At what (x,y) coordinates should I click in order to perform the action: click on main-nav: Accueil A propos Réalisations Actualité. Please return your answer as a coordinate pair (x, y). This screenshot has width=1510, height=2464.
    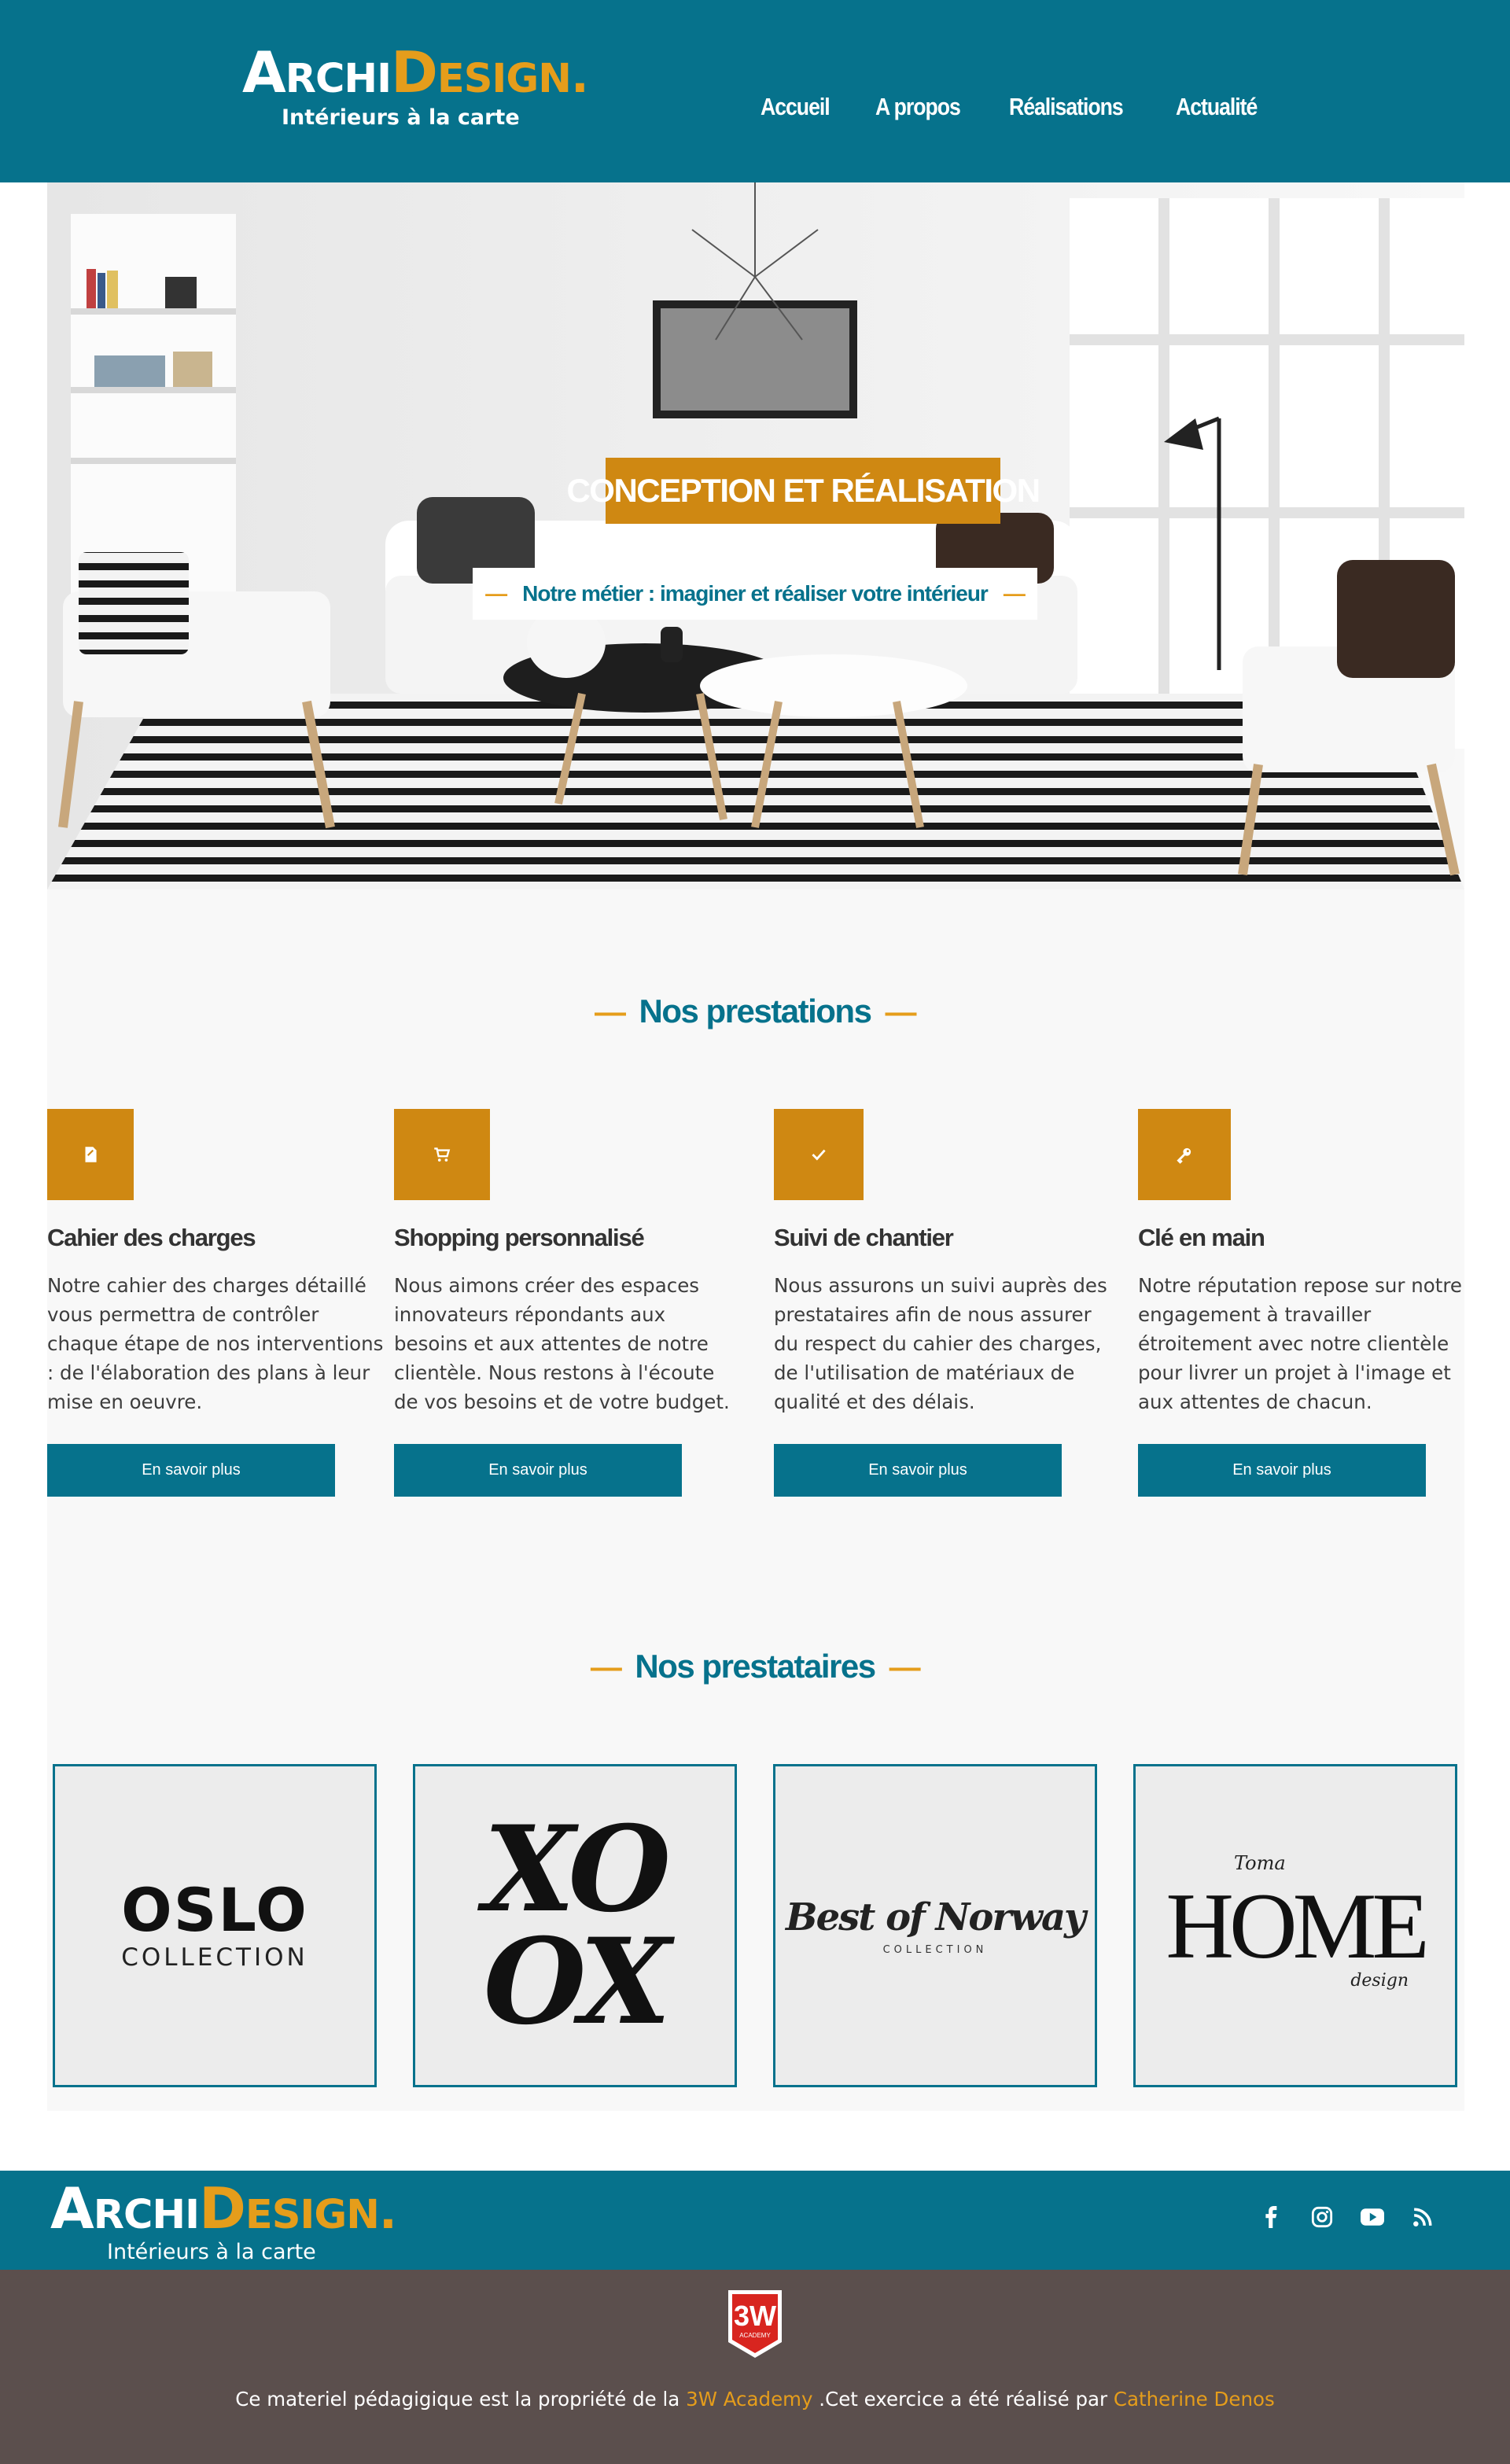
    Looking at the image, I should click on (1016, 107).